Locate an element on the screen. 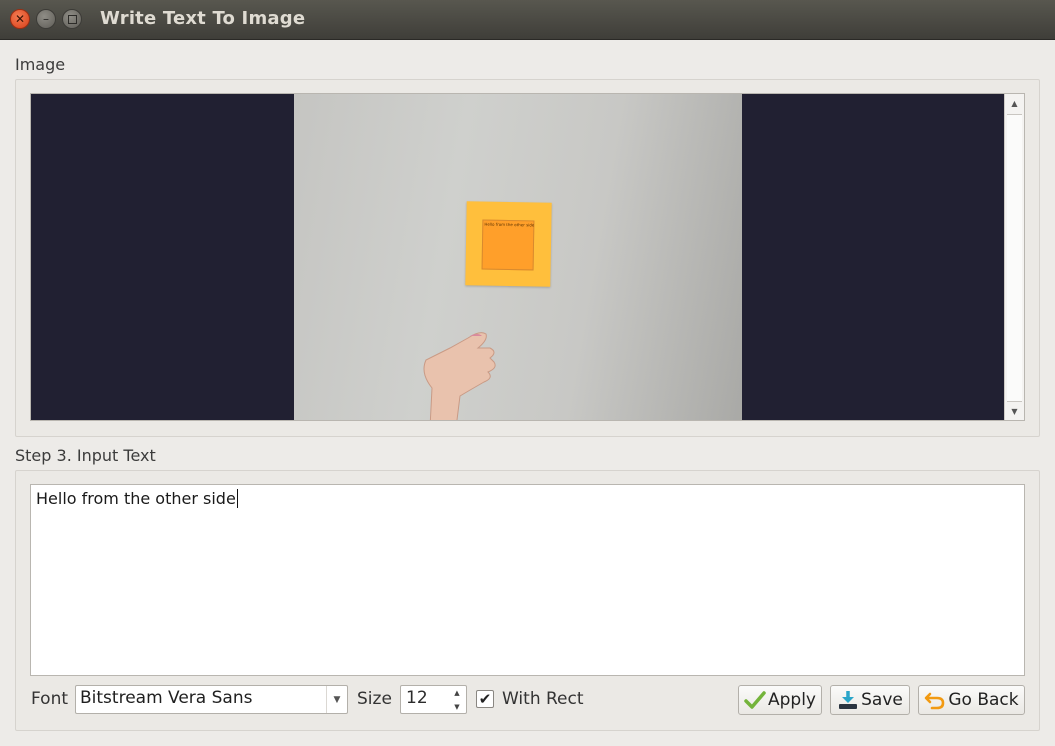  go-back-button: Go Back is located at coordinates (971, 700).